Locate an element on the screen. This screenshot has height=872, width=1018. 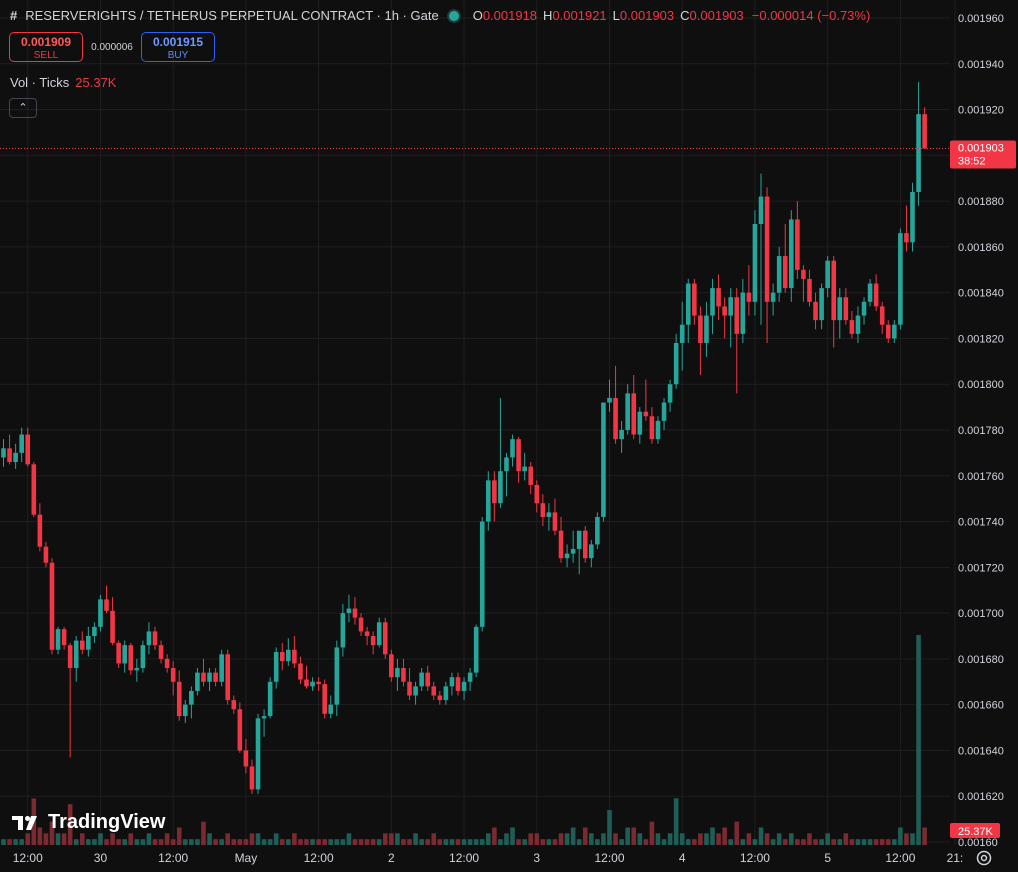
settings-icon is located at coordinates (984, 858).